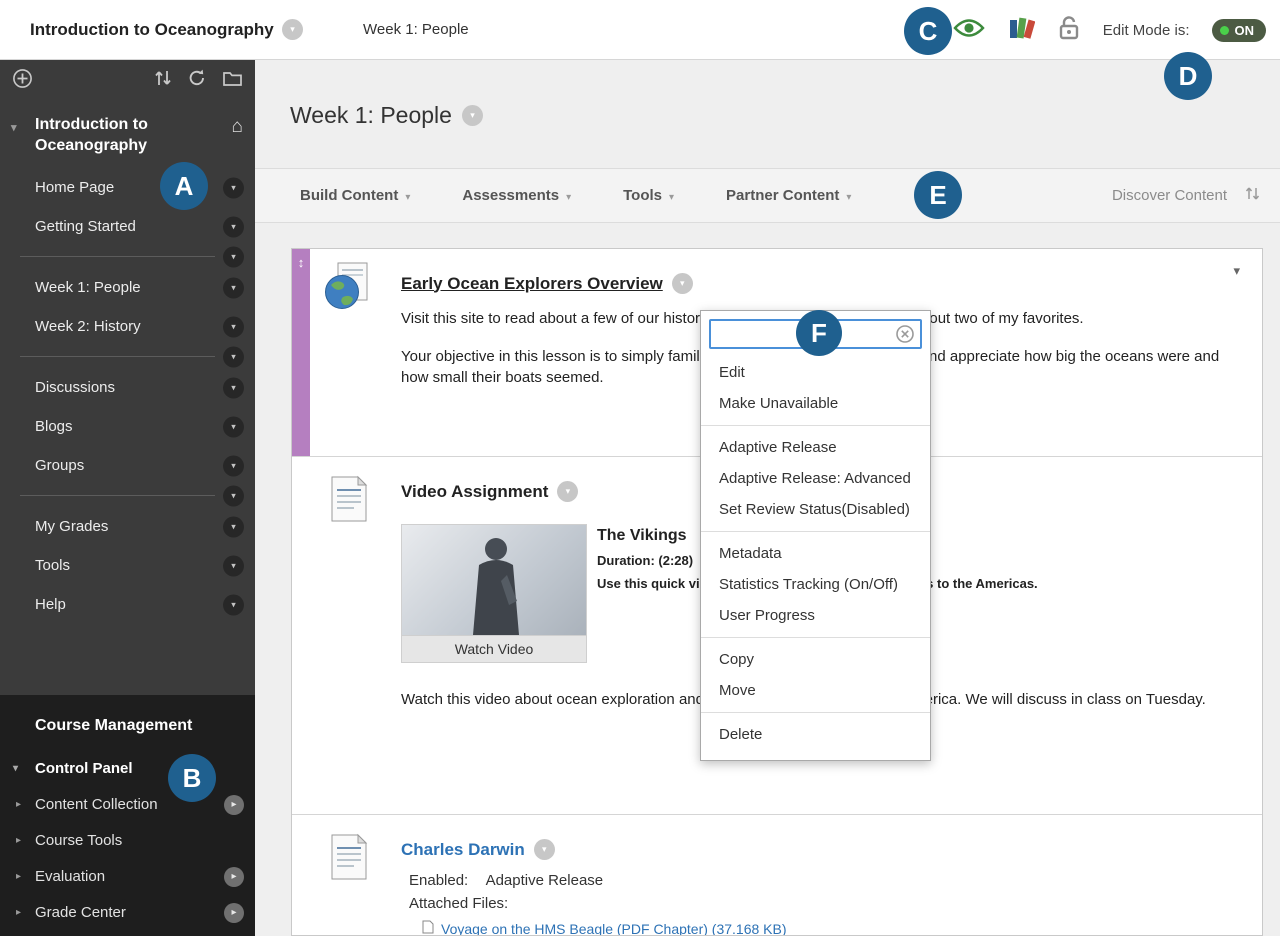 Image resolution: width=1280 pixels, height=936 pixels. What do you see at coordinates (815, 478) in the screenshot?
I see `menu-item-adaptive-release-advanced: Adaptive Release: Advanced` at bounding box center [815, 478].